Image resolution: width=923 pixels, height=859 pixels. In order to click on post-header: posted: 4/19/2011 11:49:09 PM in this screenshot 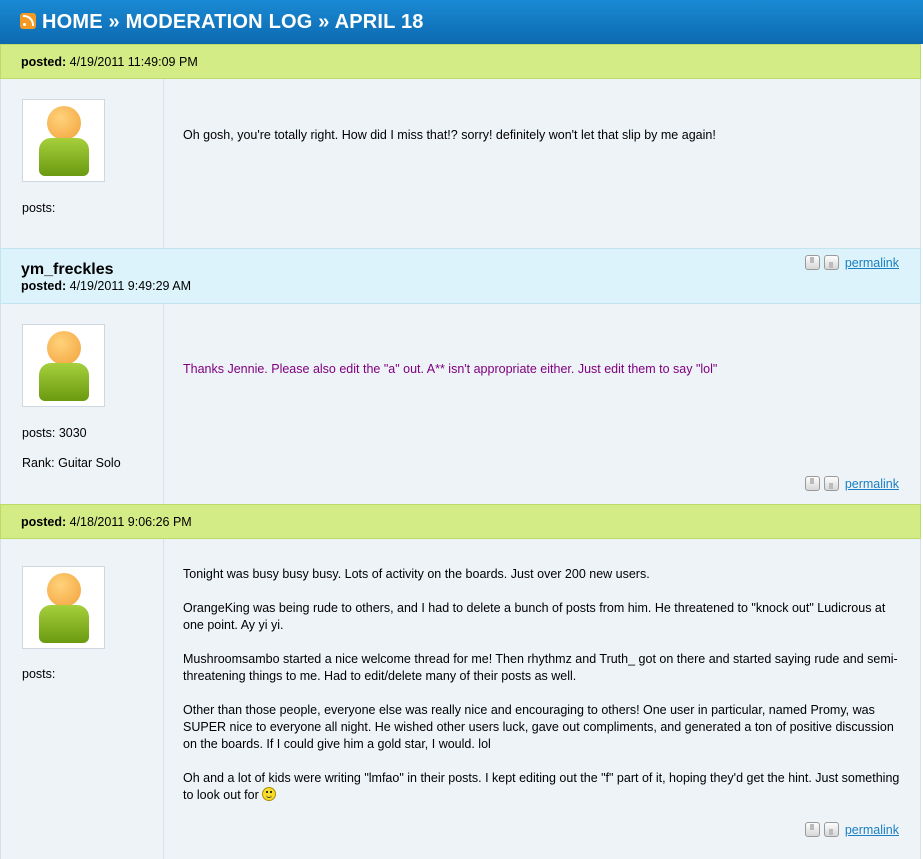, I will do `click(460, 61)`.